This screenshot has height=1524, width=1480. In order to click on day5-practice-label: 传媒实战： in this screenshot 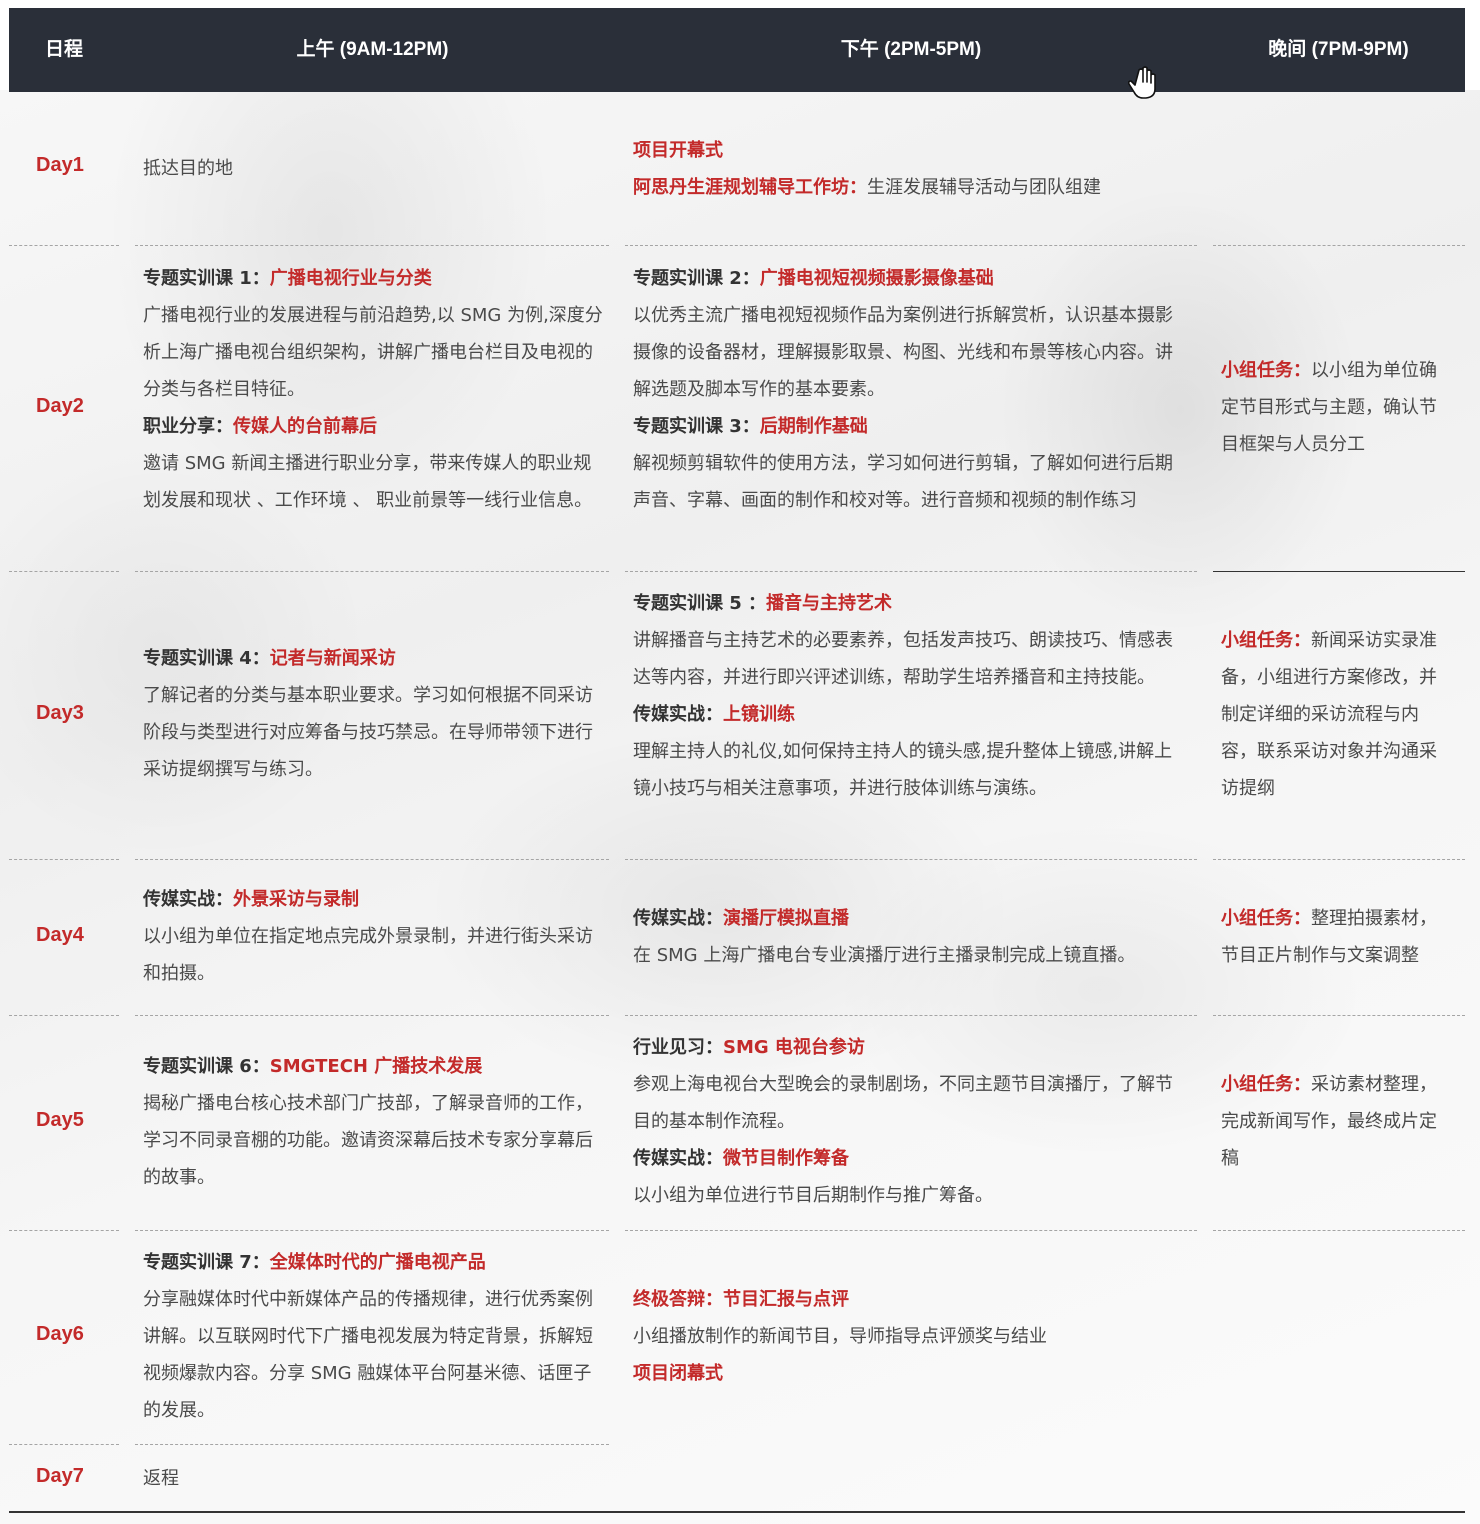, I will do `click(678, 1158)`.